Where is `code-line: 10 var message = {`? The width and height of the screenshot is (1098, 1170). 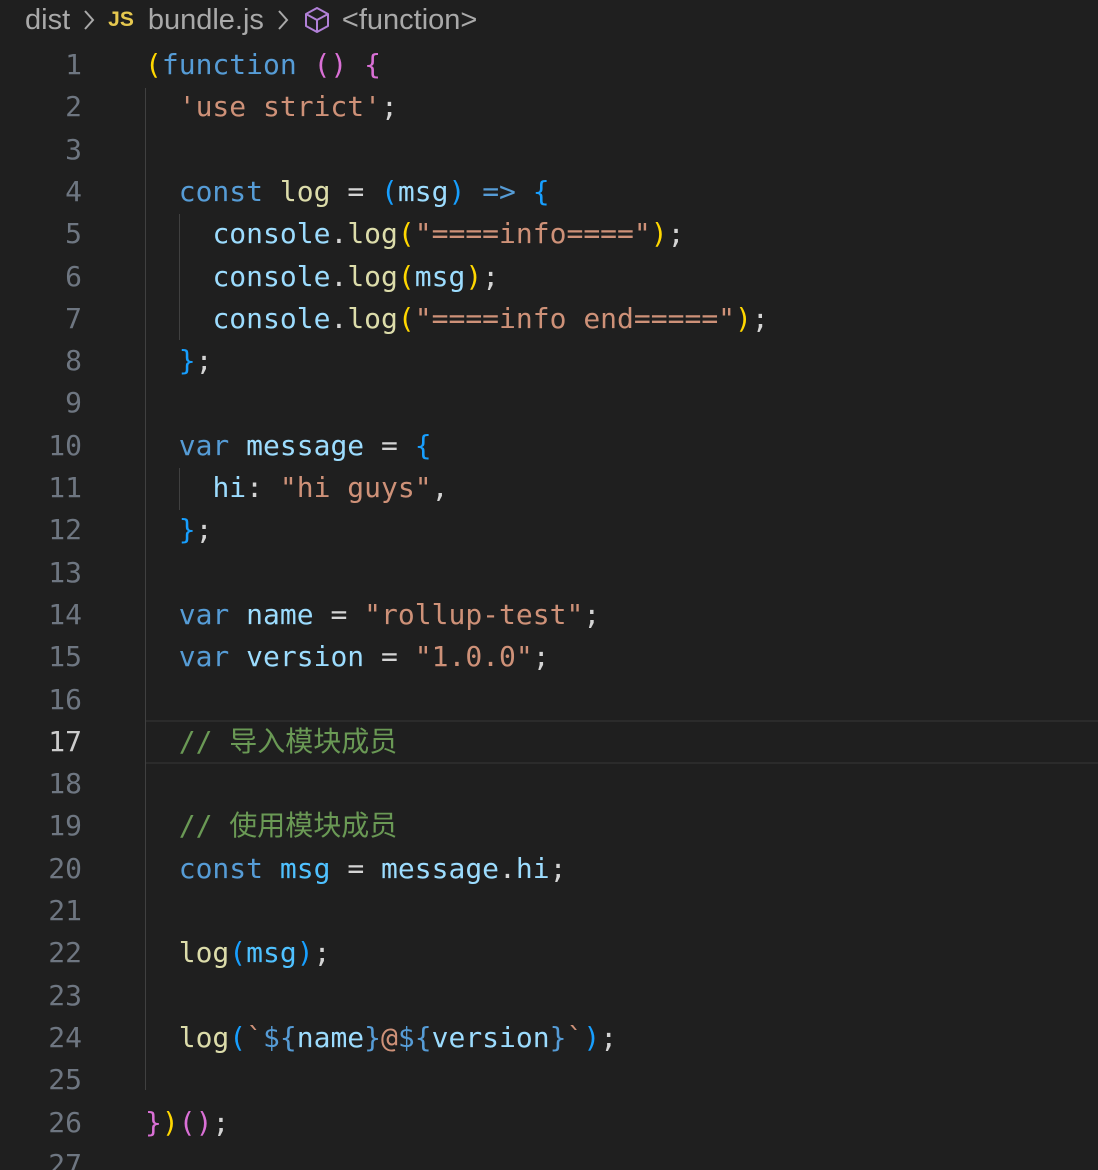
code-line: 10 var message = { is located at coordinates (549, 446).